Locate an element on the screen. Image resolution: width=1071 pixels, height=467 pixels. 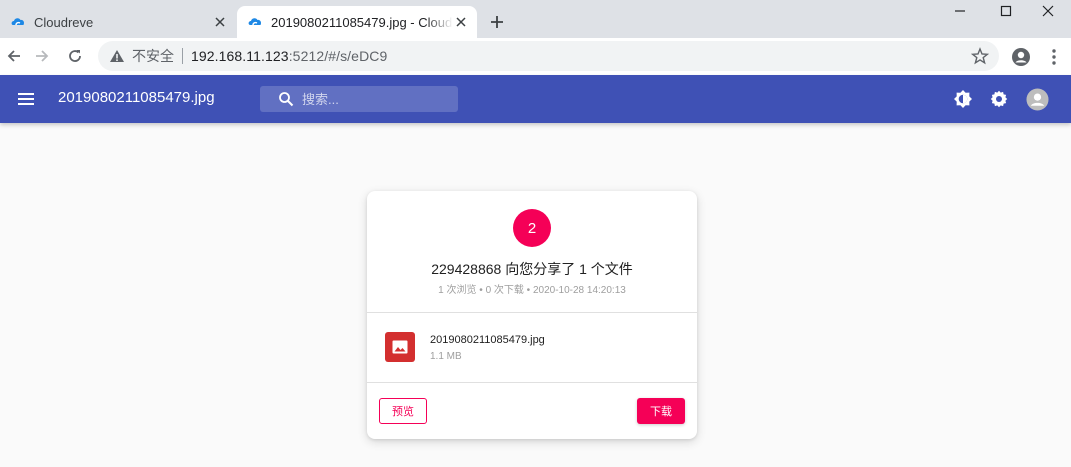
sharer-avatar: 2 is located at coordinates (532, 228).